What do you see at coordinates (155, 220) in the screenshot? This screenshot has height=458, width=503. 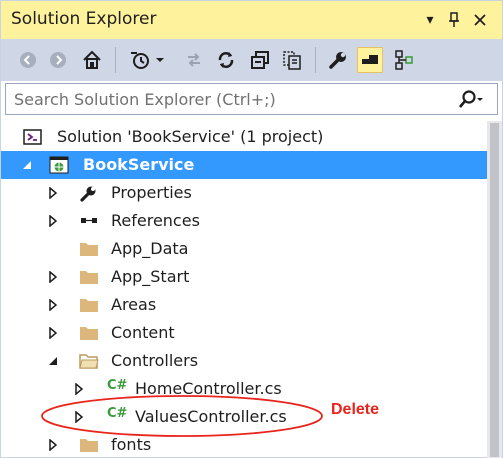 I see `tree-node-label: References` at bounding box center [155, 220].